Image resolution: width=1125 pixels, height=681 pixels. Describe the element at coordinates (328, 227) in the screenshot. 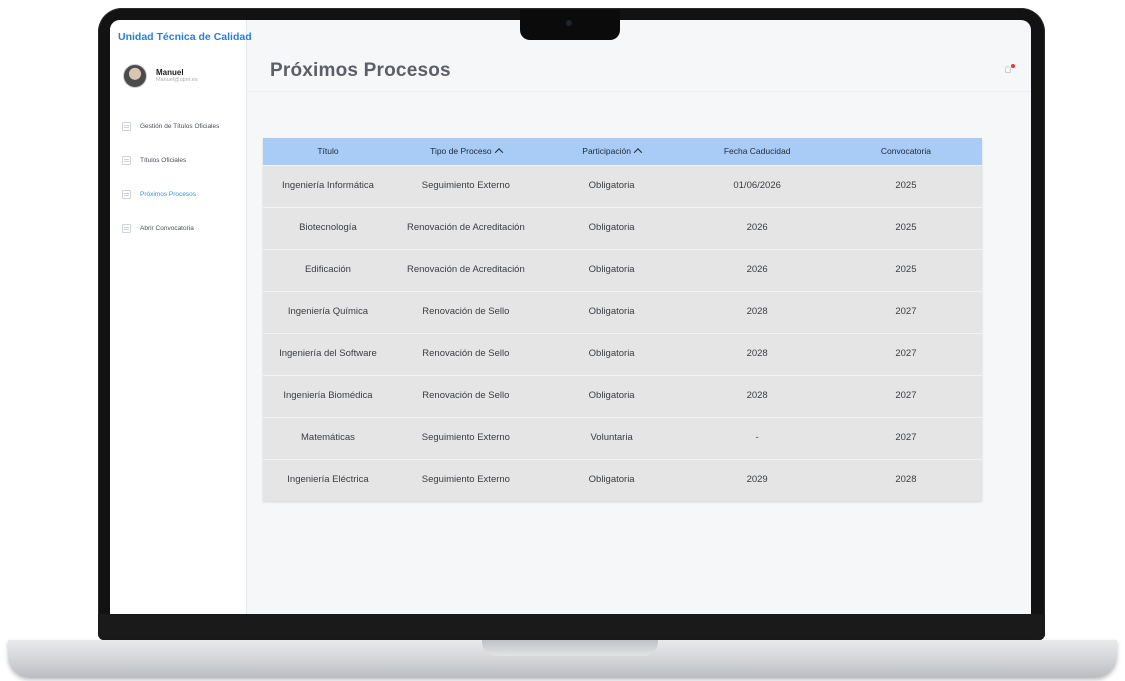

I see `cell-titulo: Biotecnología` at that location.